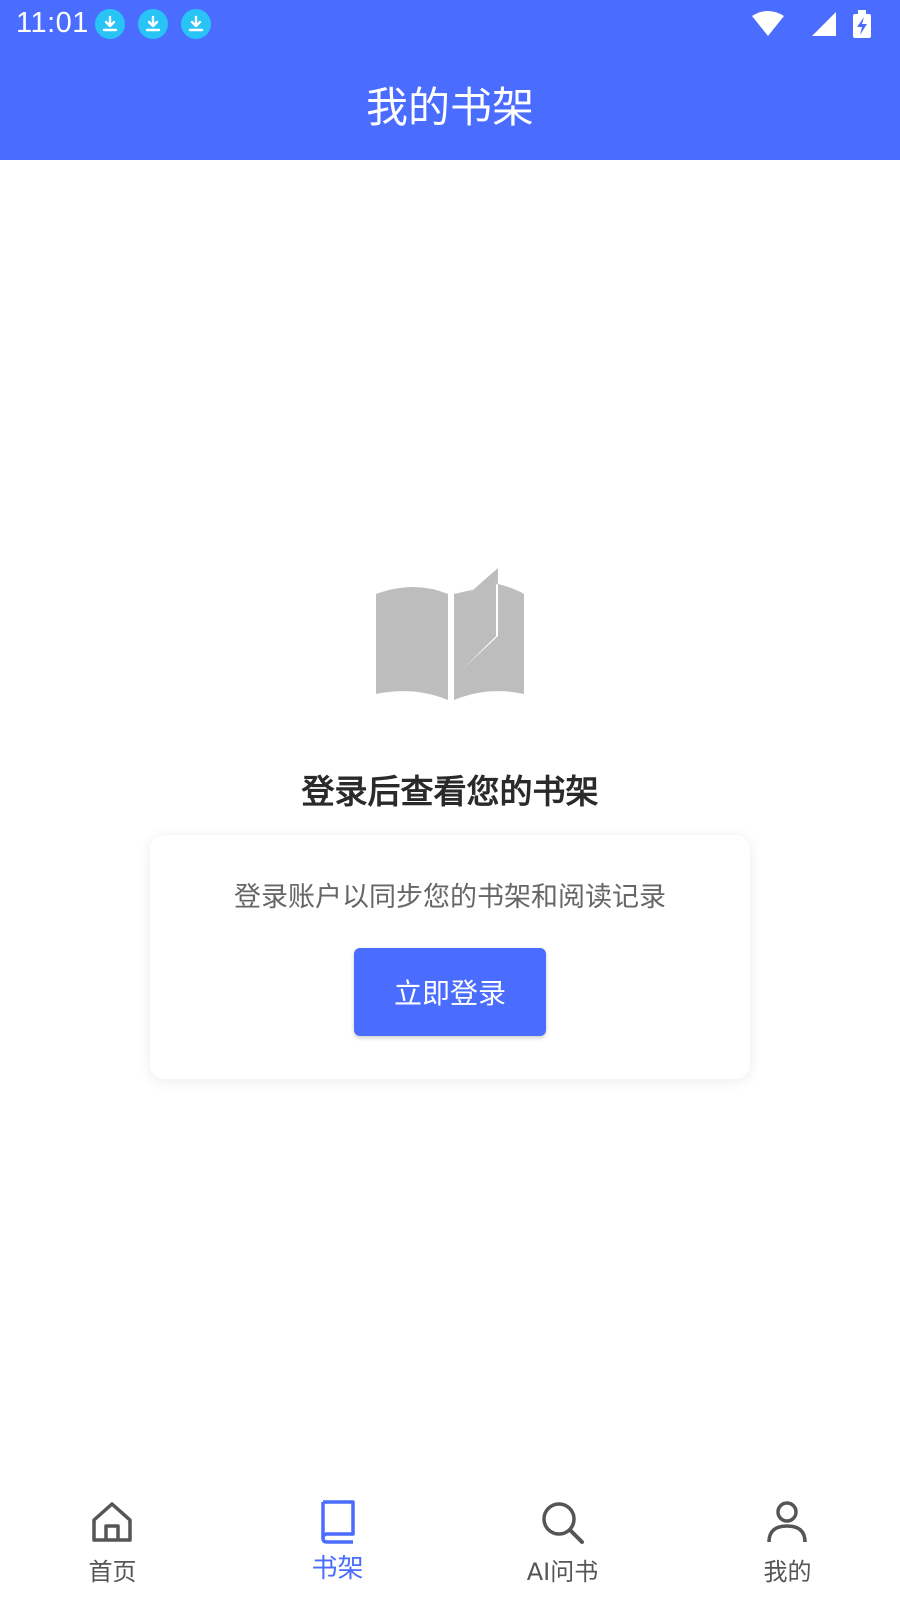 The image size is (900, 1600). What do you see at coordinates (450, 25) in the screenshot?
I see `status-bar: 11:01` at bounding box center [450, 25].